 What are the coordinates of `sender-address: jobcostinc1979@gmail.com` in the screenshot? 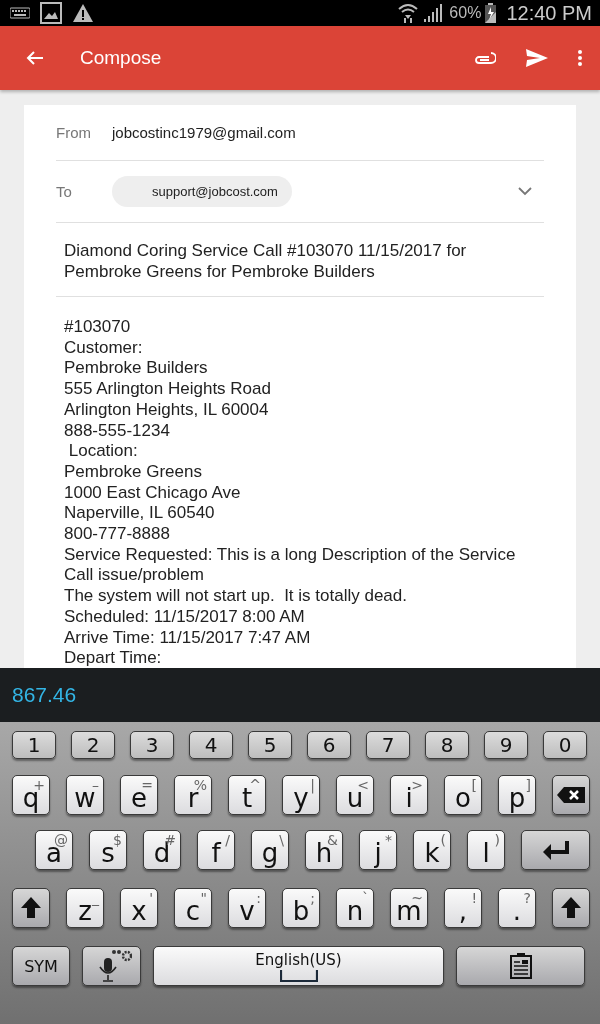 It's located at (204, 132).